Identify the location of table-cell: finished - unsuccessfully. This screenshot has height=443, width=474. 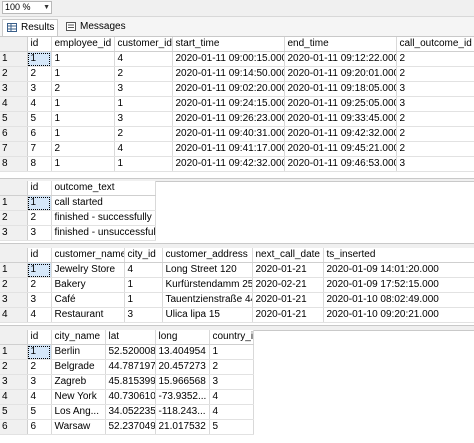
(103, 233).